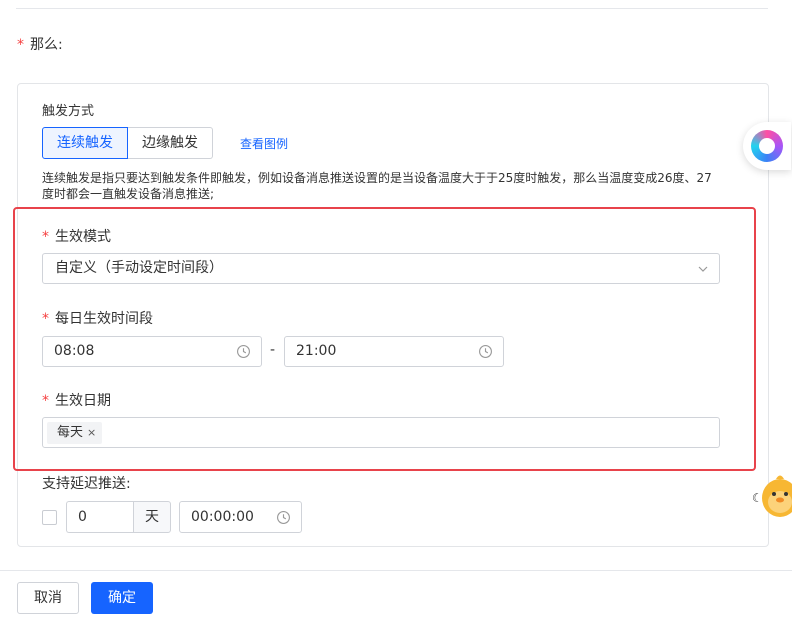 The image size is (792, 621). I want to click on delay-time-value: 00:00:00, so click(222, 517).